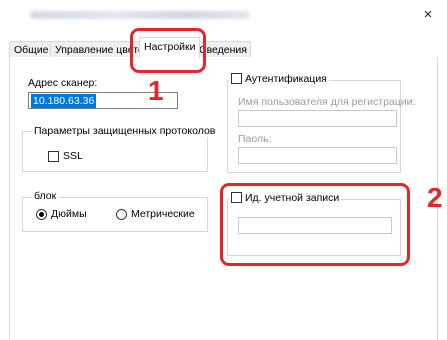  I want to click on tab-label: Сведения, so click(223, 50).